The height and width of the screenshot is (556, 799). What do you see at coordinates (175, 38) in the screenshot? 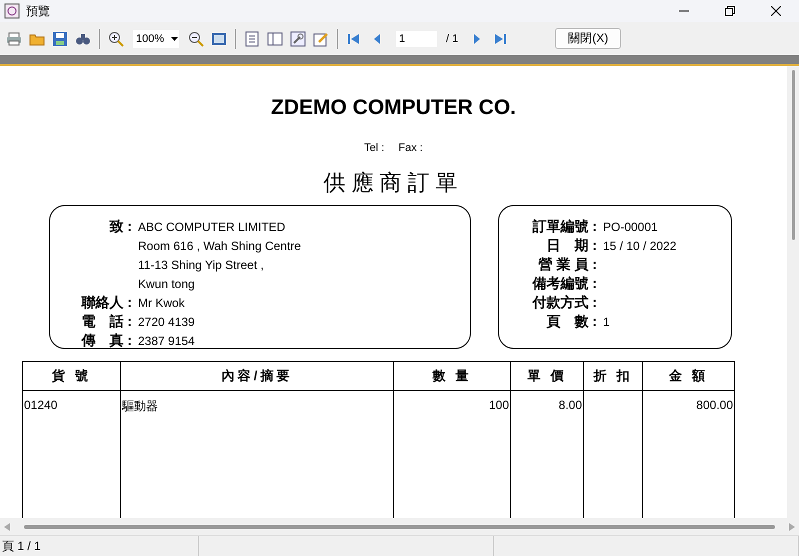
I see `caret-icon` at bounding box center [175, 38].